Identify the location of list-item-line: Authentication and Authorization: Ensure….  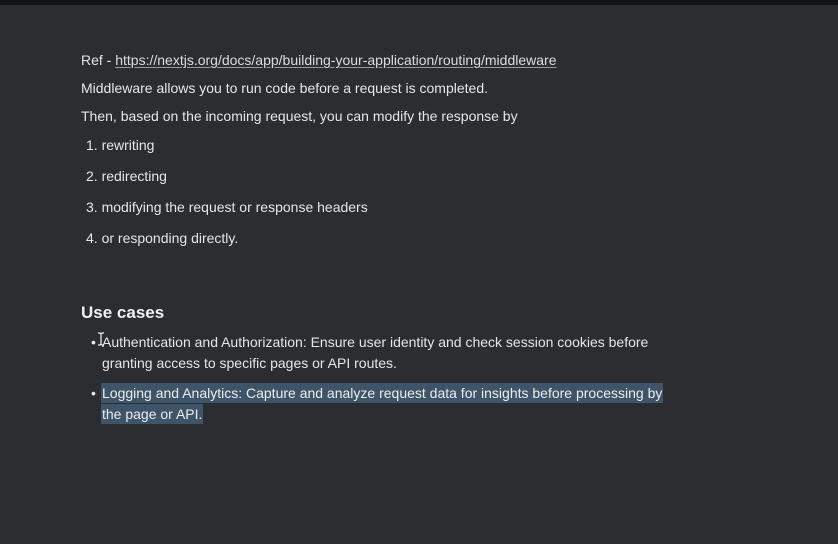
(375, 342).